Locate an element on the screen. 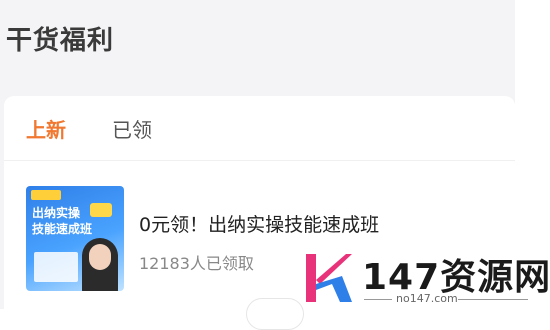  watermark-url: no147.com is located at coordinates (427, 298).